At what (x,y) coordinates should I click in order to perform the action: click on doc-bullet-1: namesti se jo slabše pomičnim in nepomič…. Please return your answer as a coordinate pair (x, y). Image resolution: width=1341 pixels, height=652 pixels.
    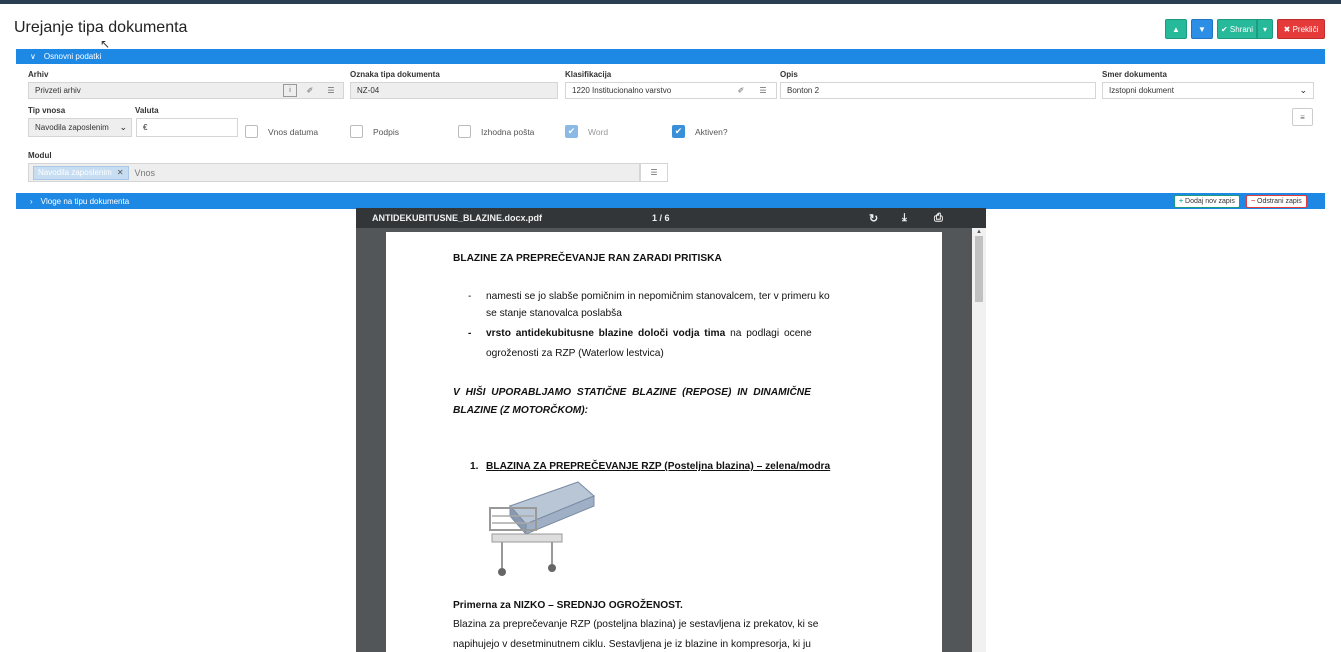
    Looking at the image, I should click on (658, 296).